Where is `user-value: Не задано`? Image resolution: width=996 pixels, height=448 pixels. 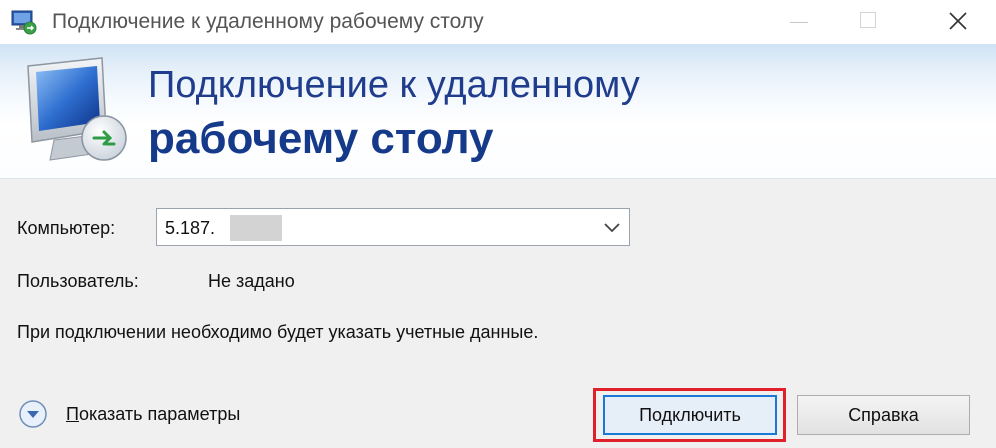
user-value: Не задано is located at coordinates (251, 281).